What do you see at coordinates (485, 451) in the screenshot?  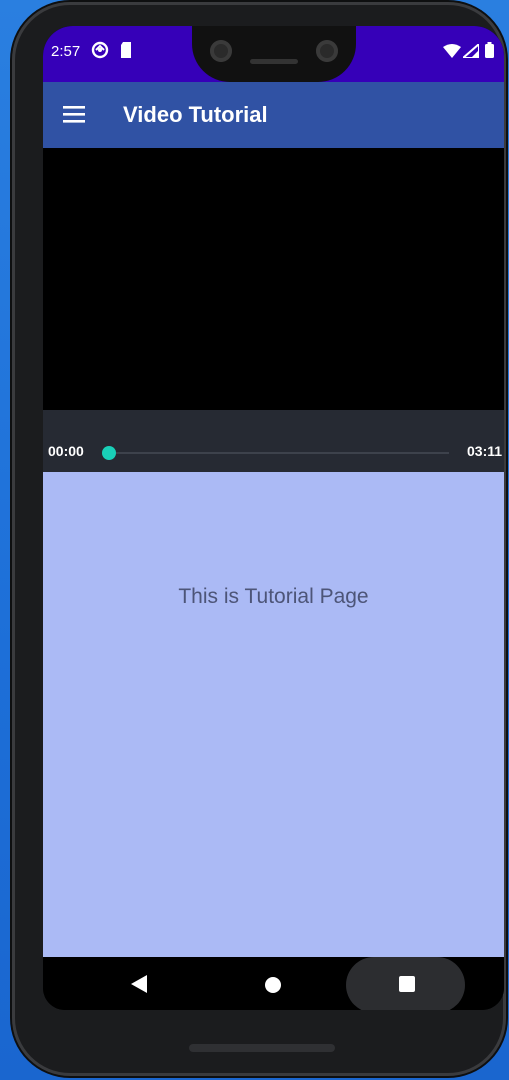 I see `duration: 03:11` at bounding box center [485, 451].